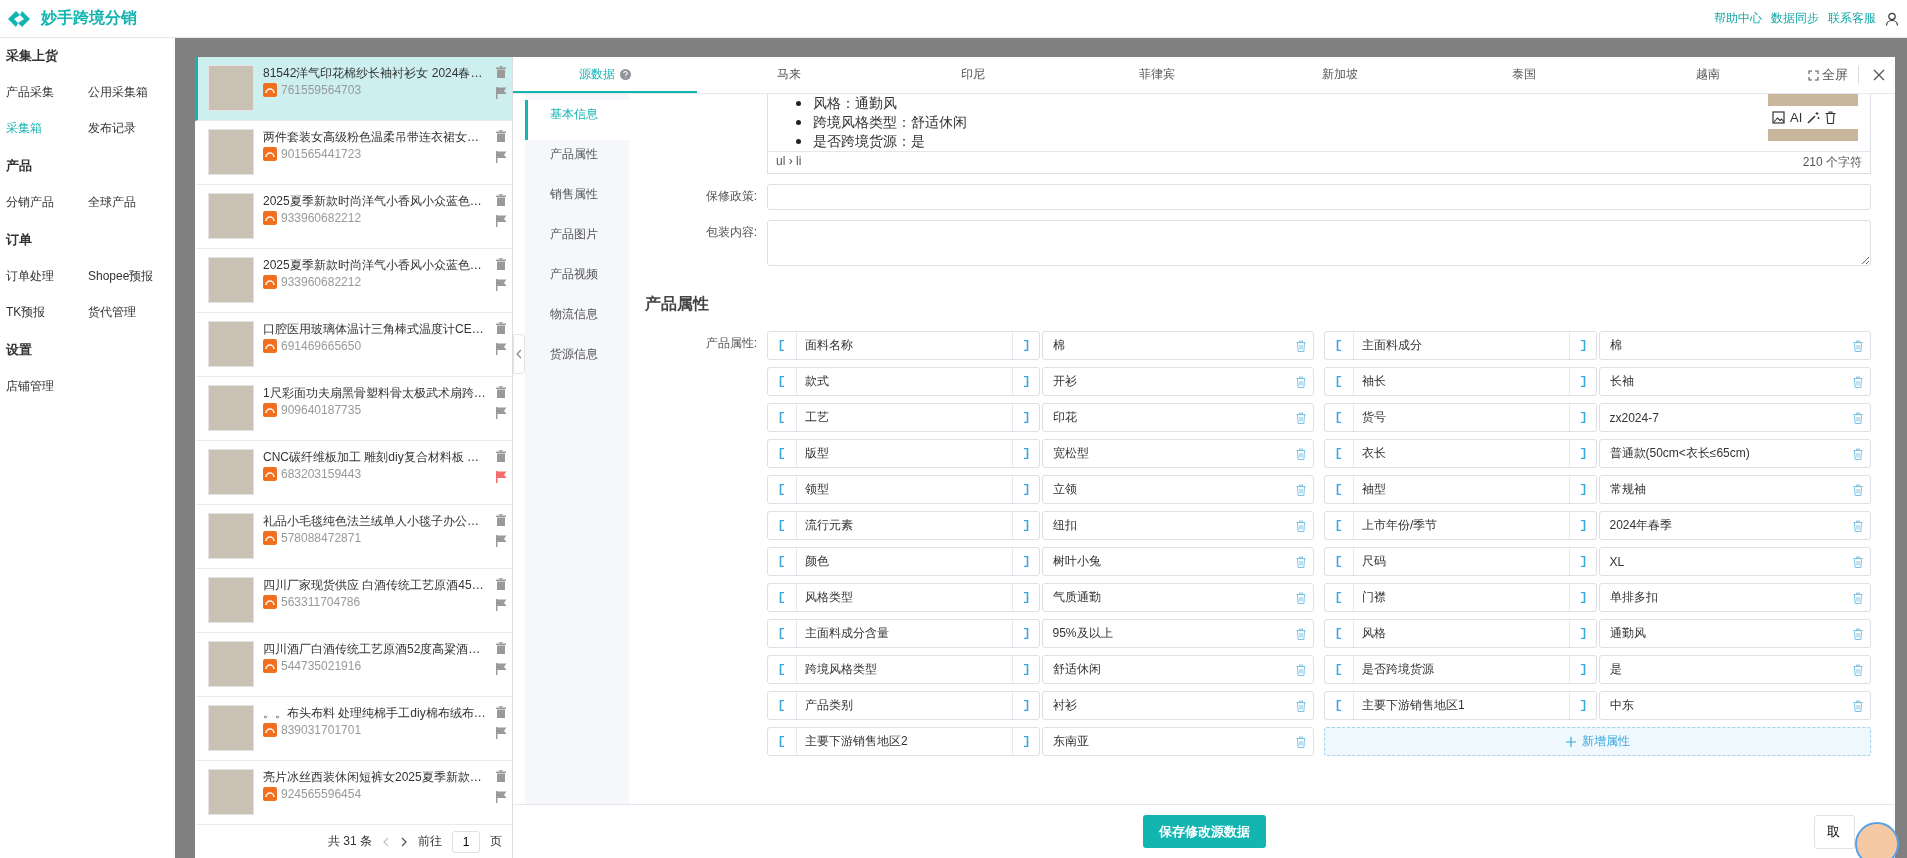 Image resolution: width=1907 pixels, height=858 pixels. Describe the element at coordinates (1319, 243) in the screenshot. I see `textarea-field` at that location.